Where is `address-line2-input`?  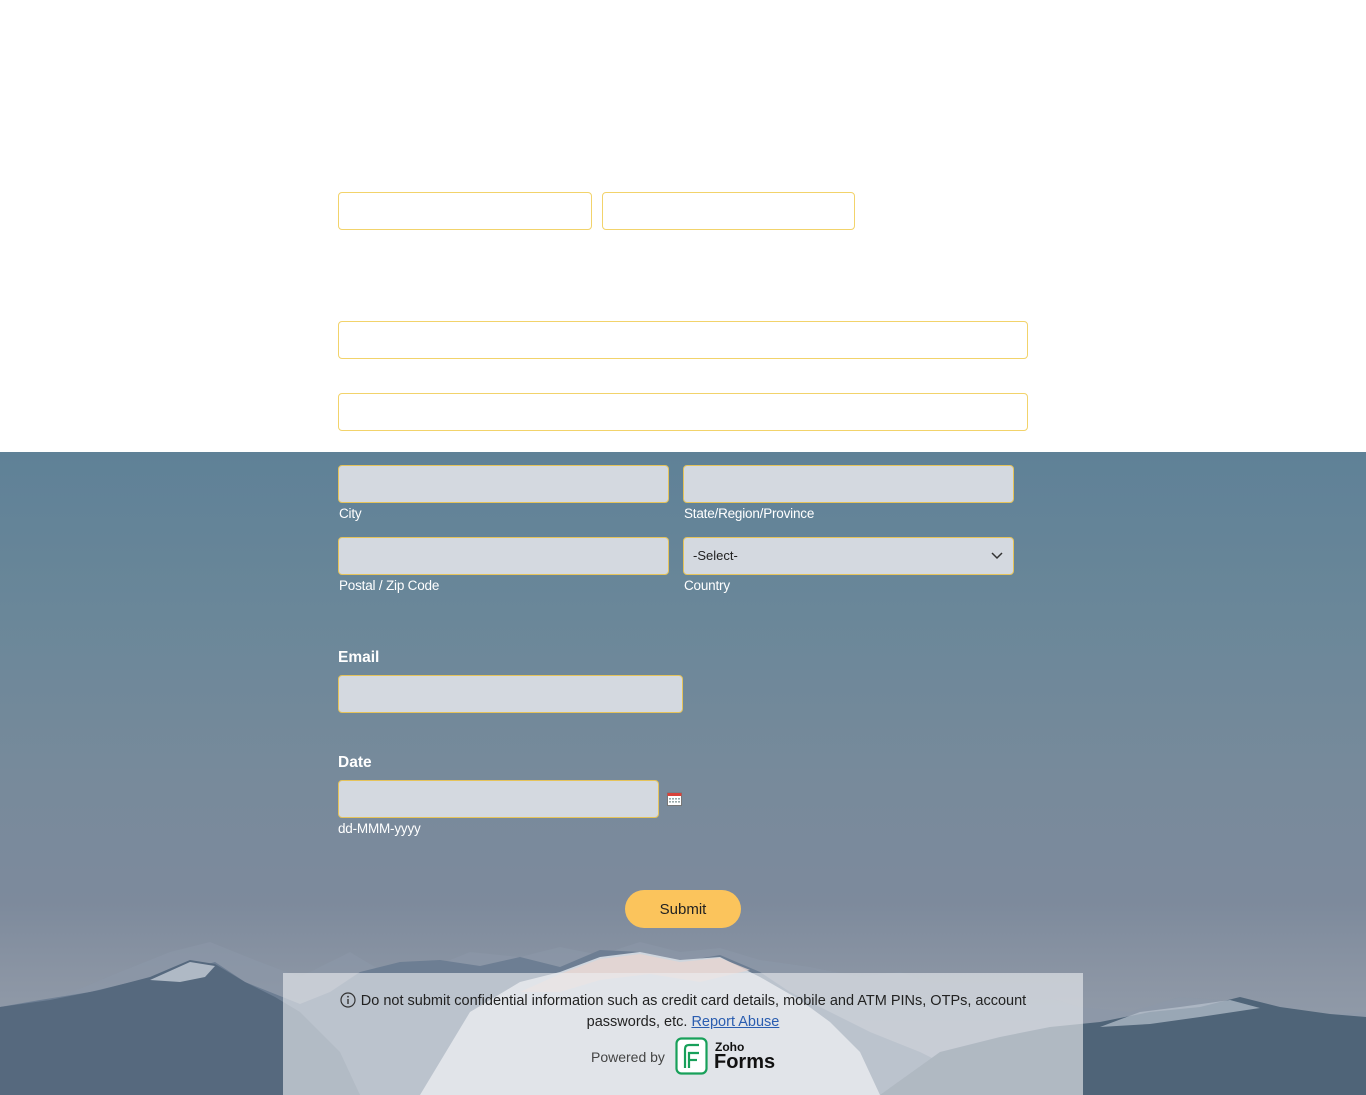
address-line2-input is located at coordinates (683, 412).